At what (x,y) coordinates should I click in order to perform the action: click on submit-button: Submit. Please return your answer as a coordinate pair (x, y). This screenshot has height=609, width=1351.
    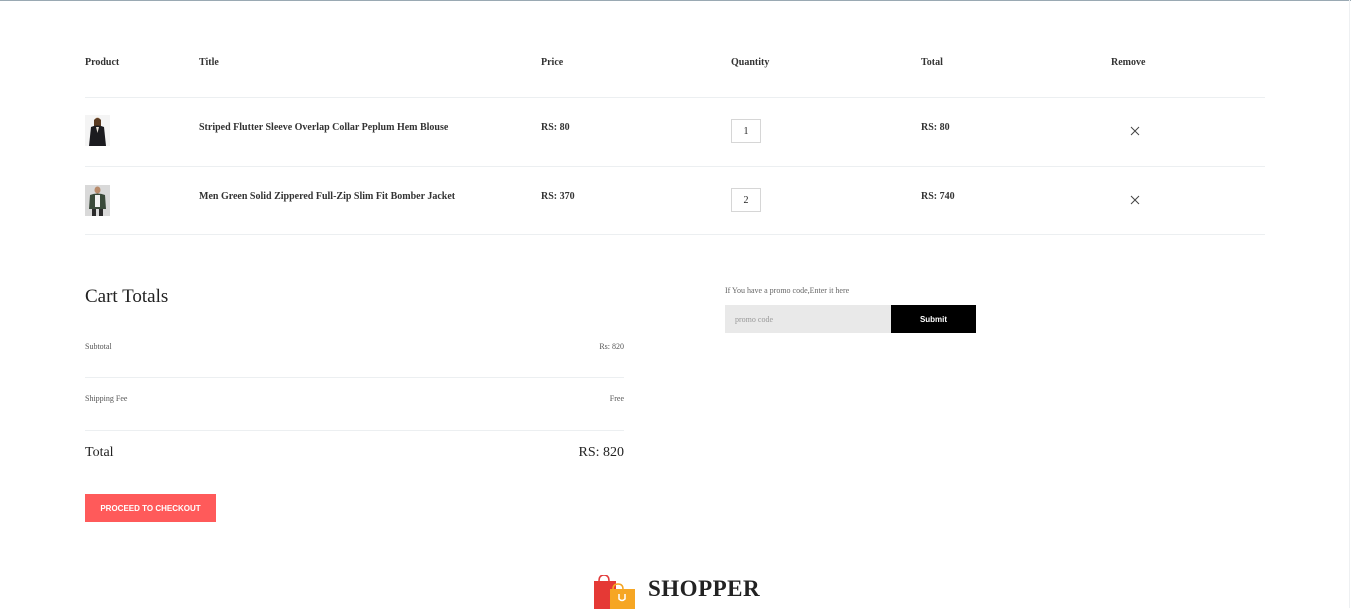
    Looking at the image, I should click on (933, 319).